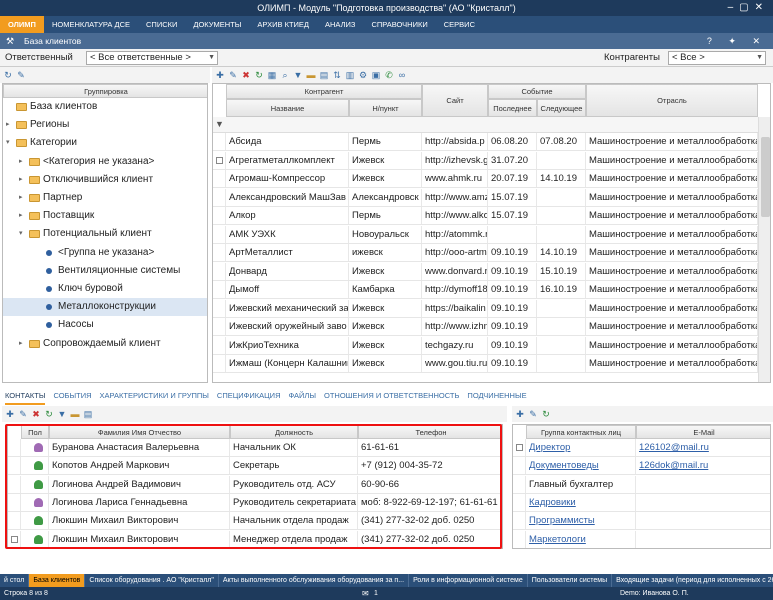 The height and width of the screenshot is (600, 773). Describe the element at coordinates (430, 502) in the screenshot. I see `cell-phone: моб: 8-922-69-12-197; 61-61-61` at that location.